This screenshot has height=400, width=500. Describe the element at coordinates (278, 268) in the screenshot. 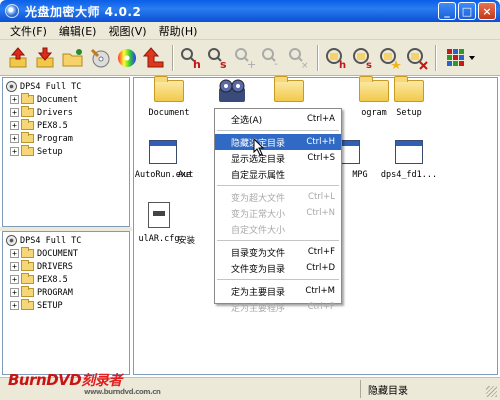

I see `menu-file-to-directory: 文件变为目录 Ctrl+D` at that location.